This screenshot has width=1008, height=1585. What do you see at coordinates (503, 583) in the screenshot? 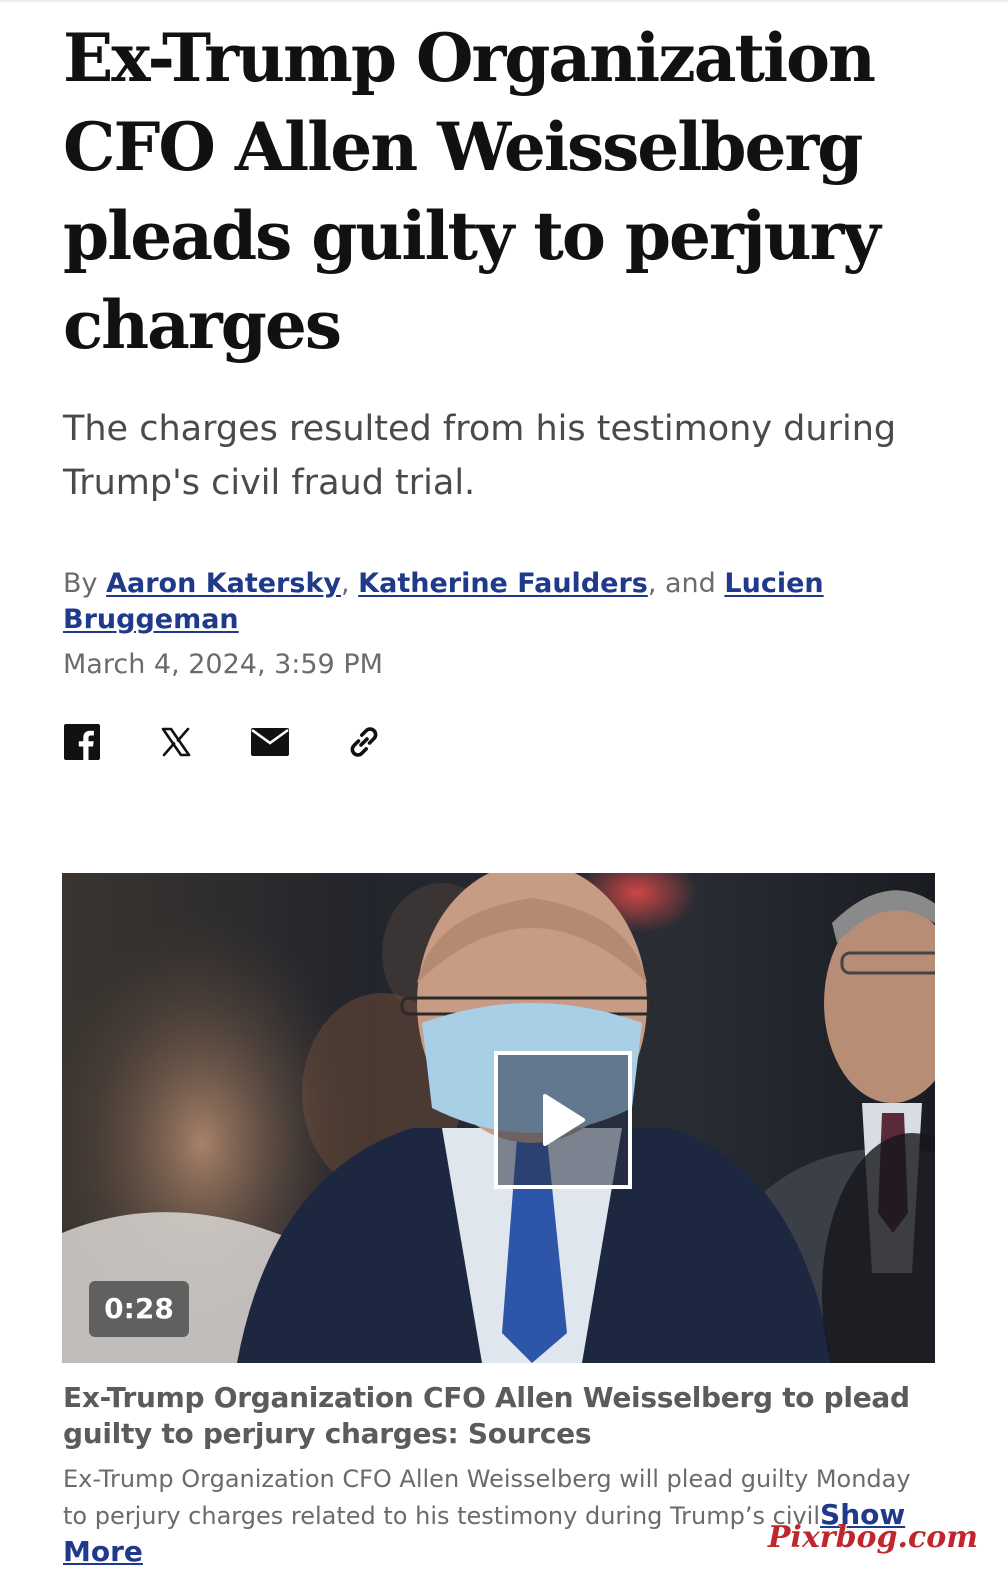
I see `author-link-katherine-faulders: Katherine Faulders` at bounding box center [503, 583].